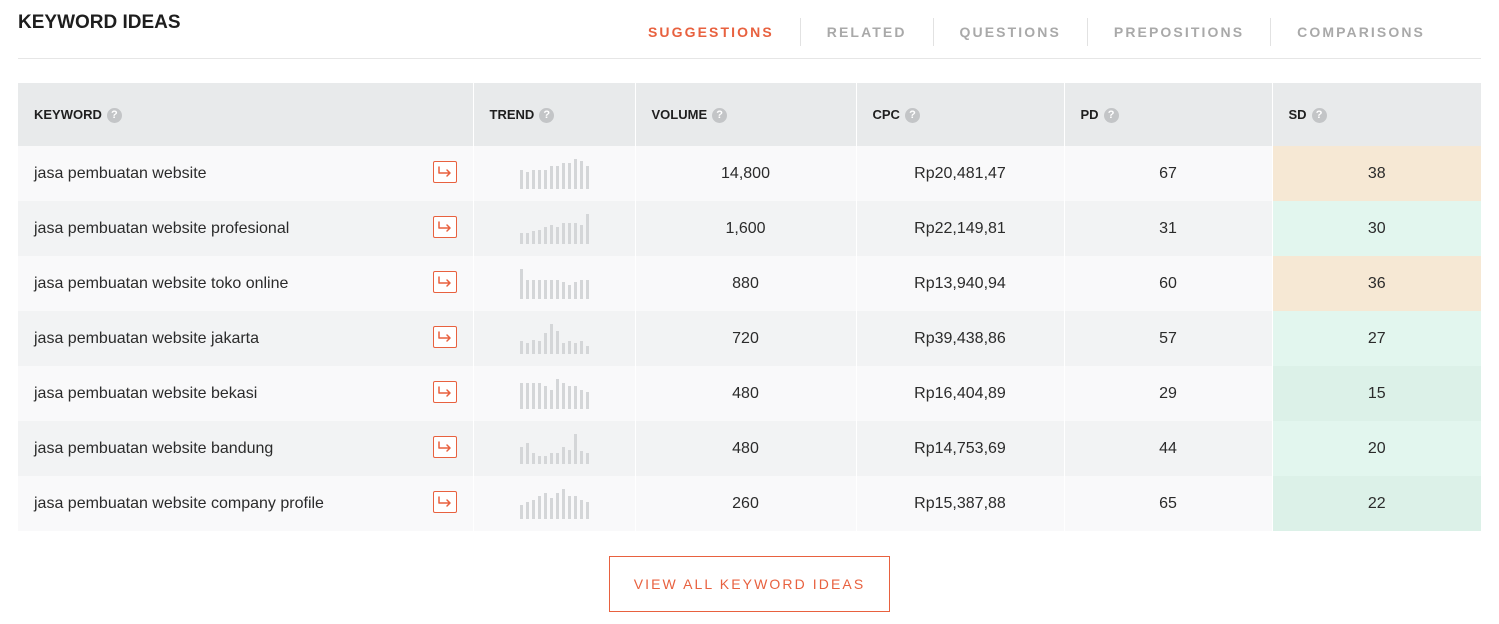  Describe the element at coordinates (1376, 173) in the screenshot. I see `sd-cell: 38` at that location.